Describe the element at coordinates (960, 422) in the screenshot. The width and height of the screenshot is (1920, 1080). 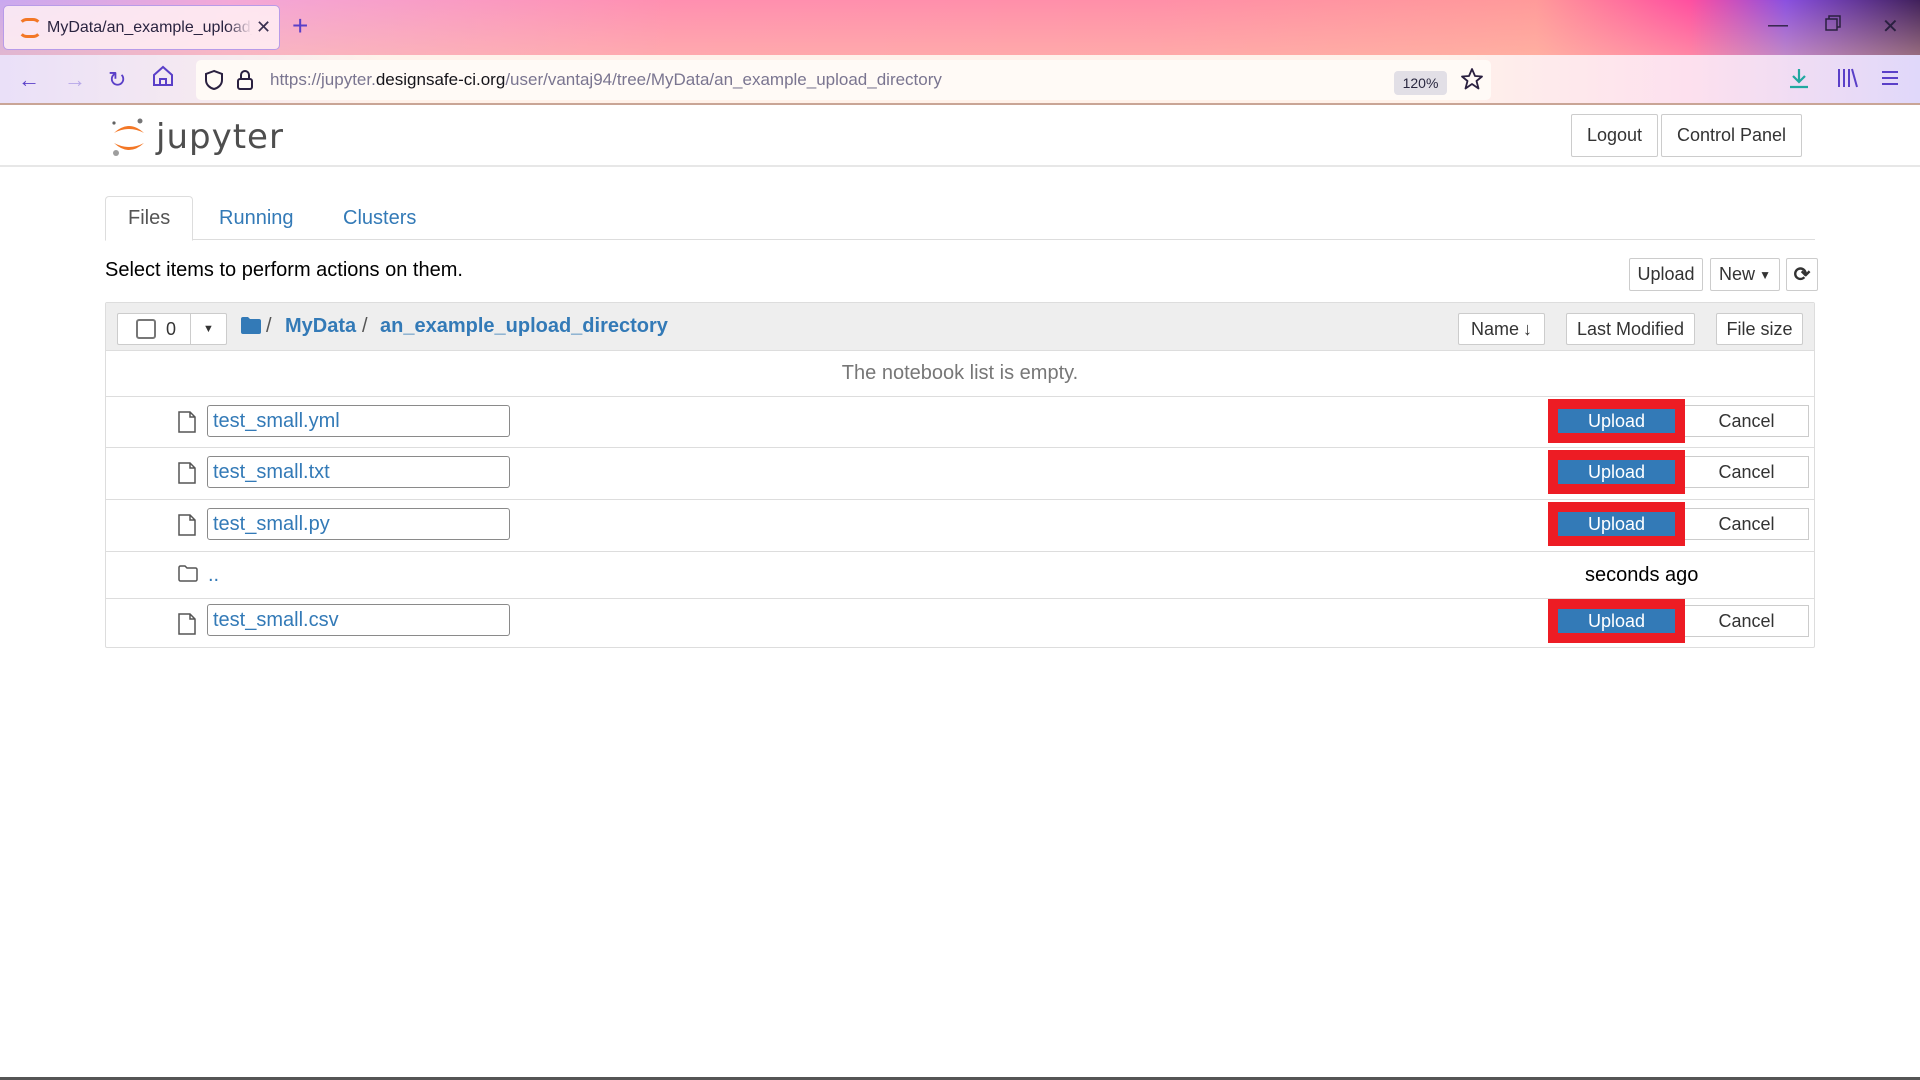
I see `list-item: test_small.yml Upload Cancel` at that location.